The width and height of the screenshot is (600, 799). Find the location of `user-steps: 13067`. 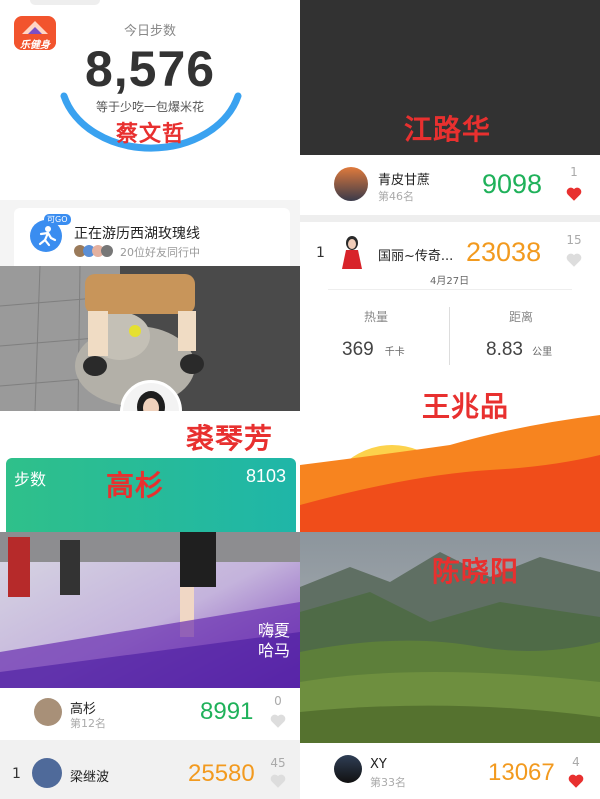

user-steps: 13067 is located at coordinates (521, 772).